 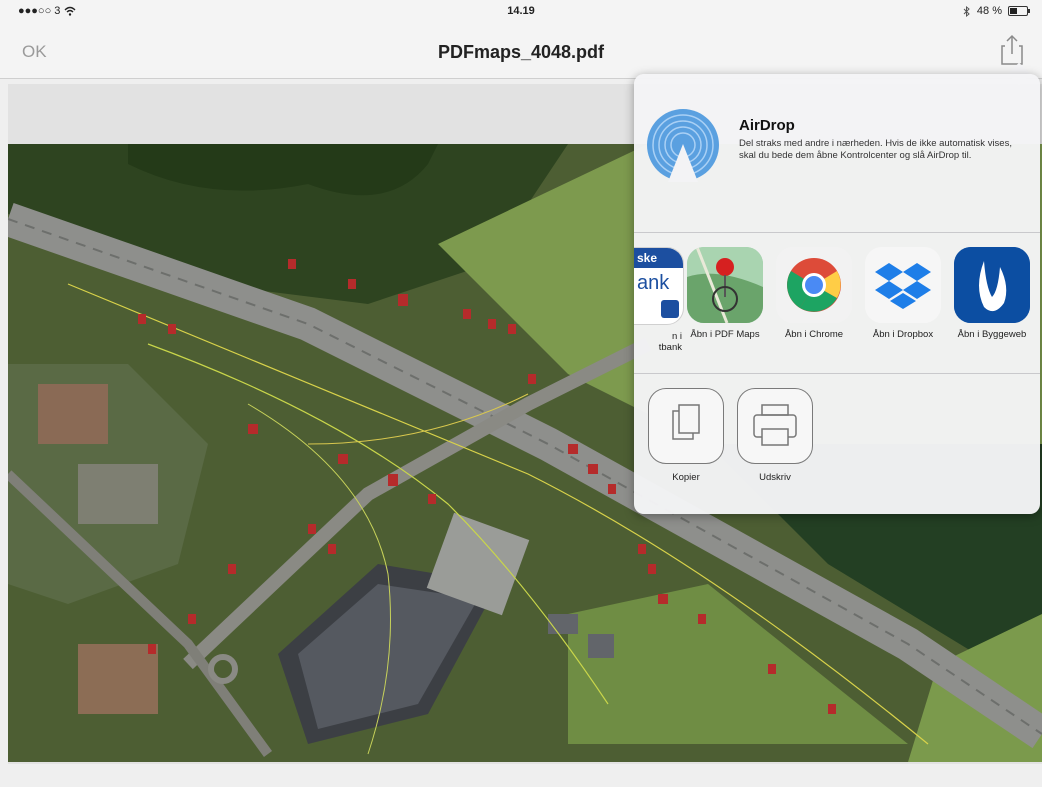 What do you see at coordinates (903, 285) in the screenshot?
I see `dropbox-icon` at bounding box center [903, 285].